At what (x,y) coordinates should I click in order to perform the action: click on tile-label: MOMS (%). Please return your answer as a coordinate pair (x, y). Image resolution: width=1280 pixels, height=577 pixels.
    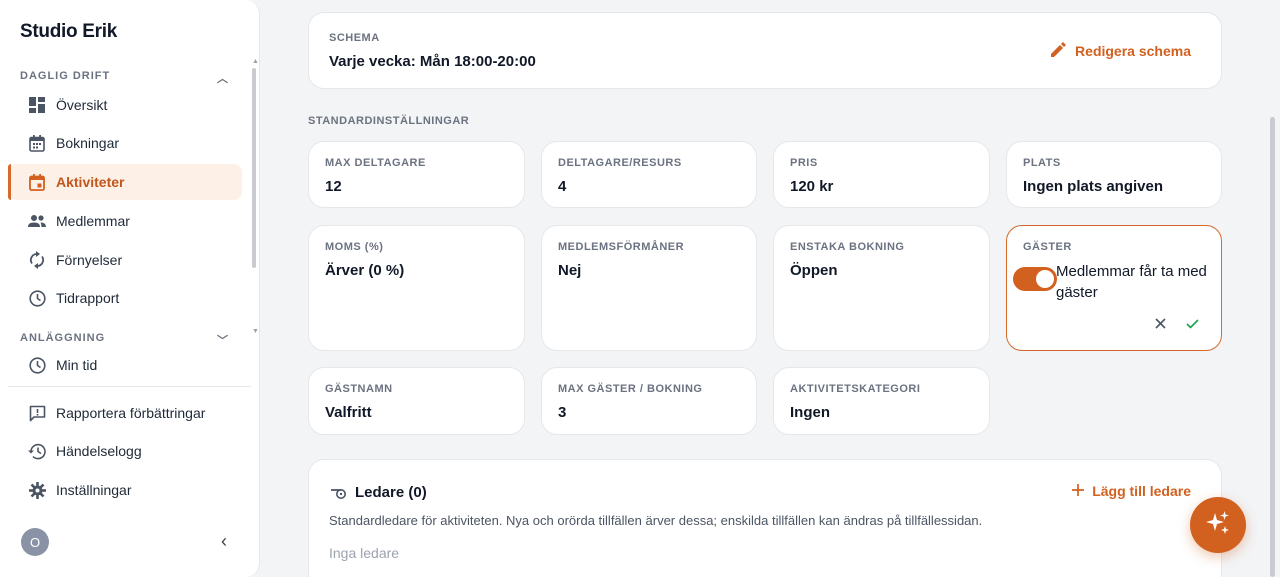
    Looking at the image, I should click on (354, 247).